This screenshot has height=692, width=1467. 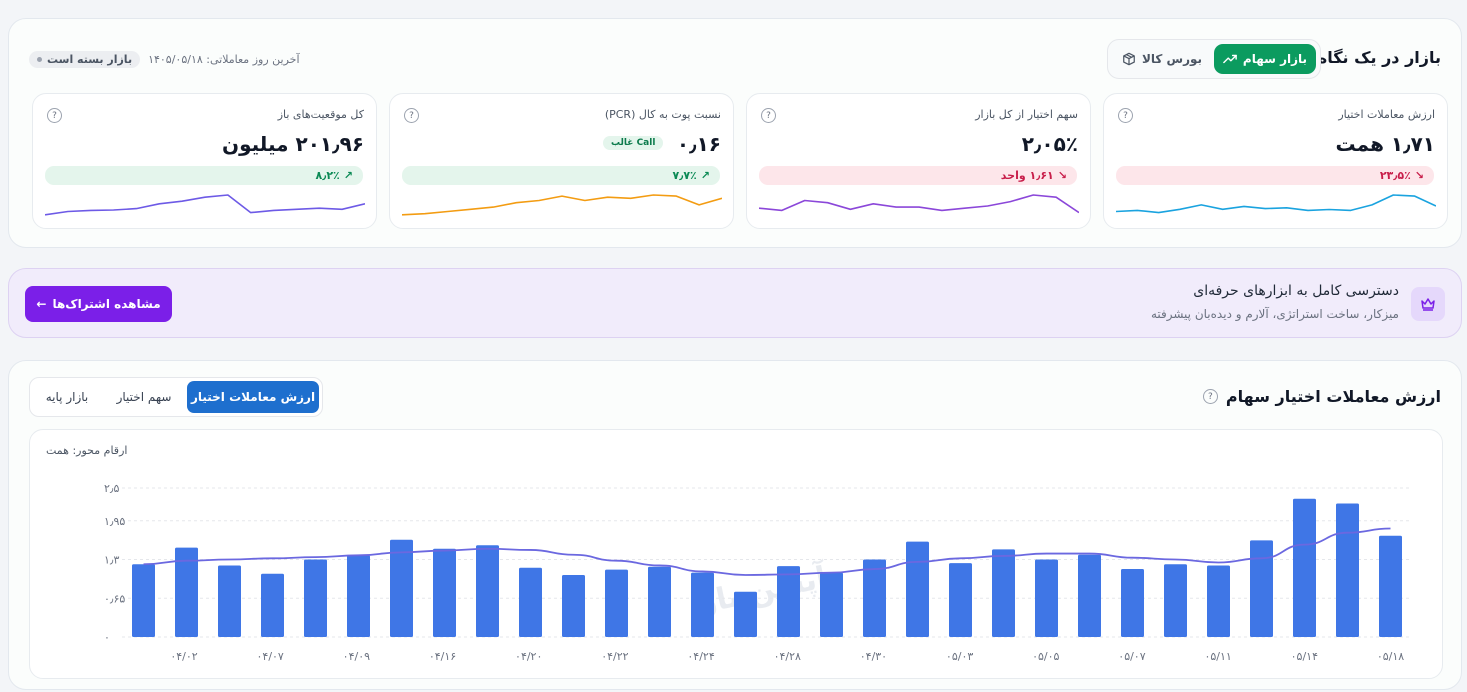 What do you see at coordinates (224, 59) in the screenshot?
I see `last-trading-day: آخرین روز معاملاتی: ۱۴۰۵/۰۵/۱۸` at bounding box center [224, 59].